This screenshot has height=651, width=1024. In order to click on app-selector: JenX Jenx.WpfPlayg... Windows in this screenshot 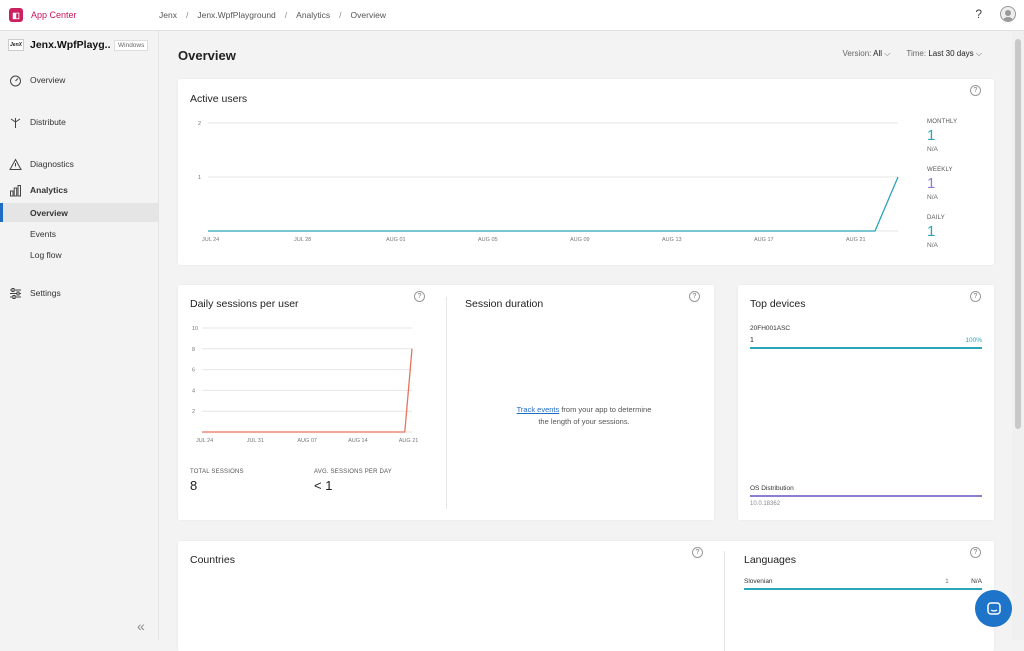, I will do `click(79, 45)`.